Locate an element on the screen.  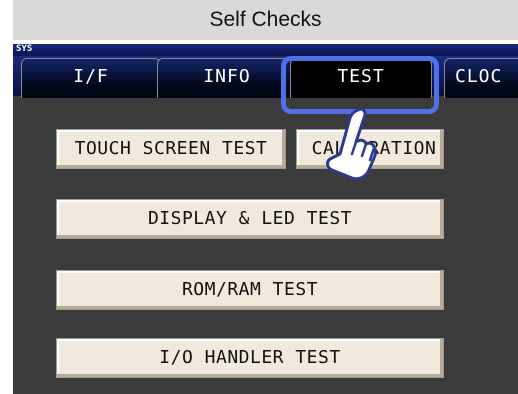
rom-ram-test-button: ROM/RAM TEST is located at coordinates (250, 290).